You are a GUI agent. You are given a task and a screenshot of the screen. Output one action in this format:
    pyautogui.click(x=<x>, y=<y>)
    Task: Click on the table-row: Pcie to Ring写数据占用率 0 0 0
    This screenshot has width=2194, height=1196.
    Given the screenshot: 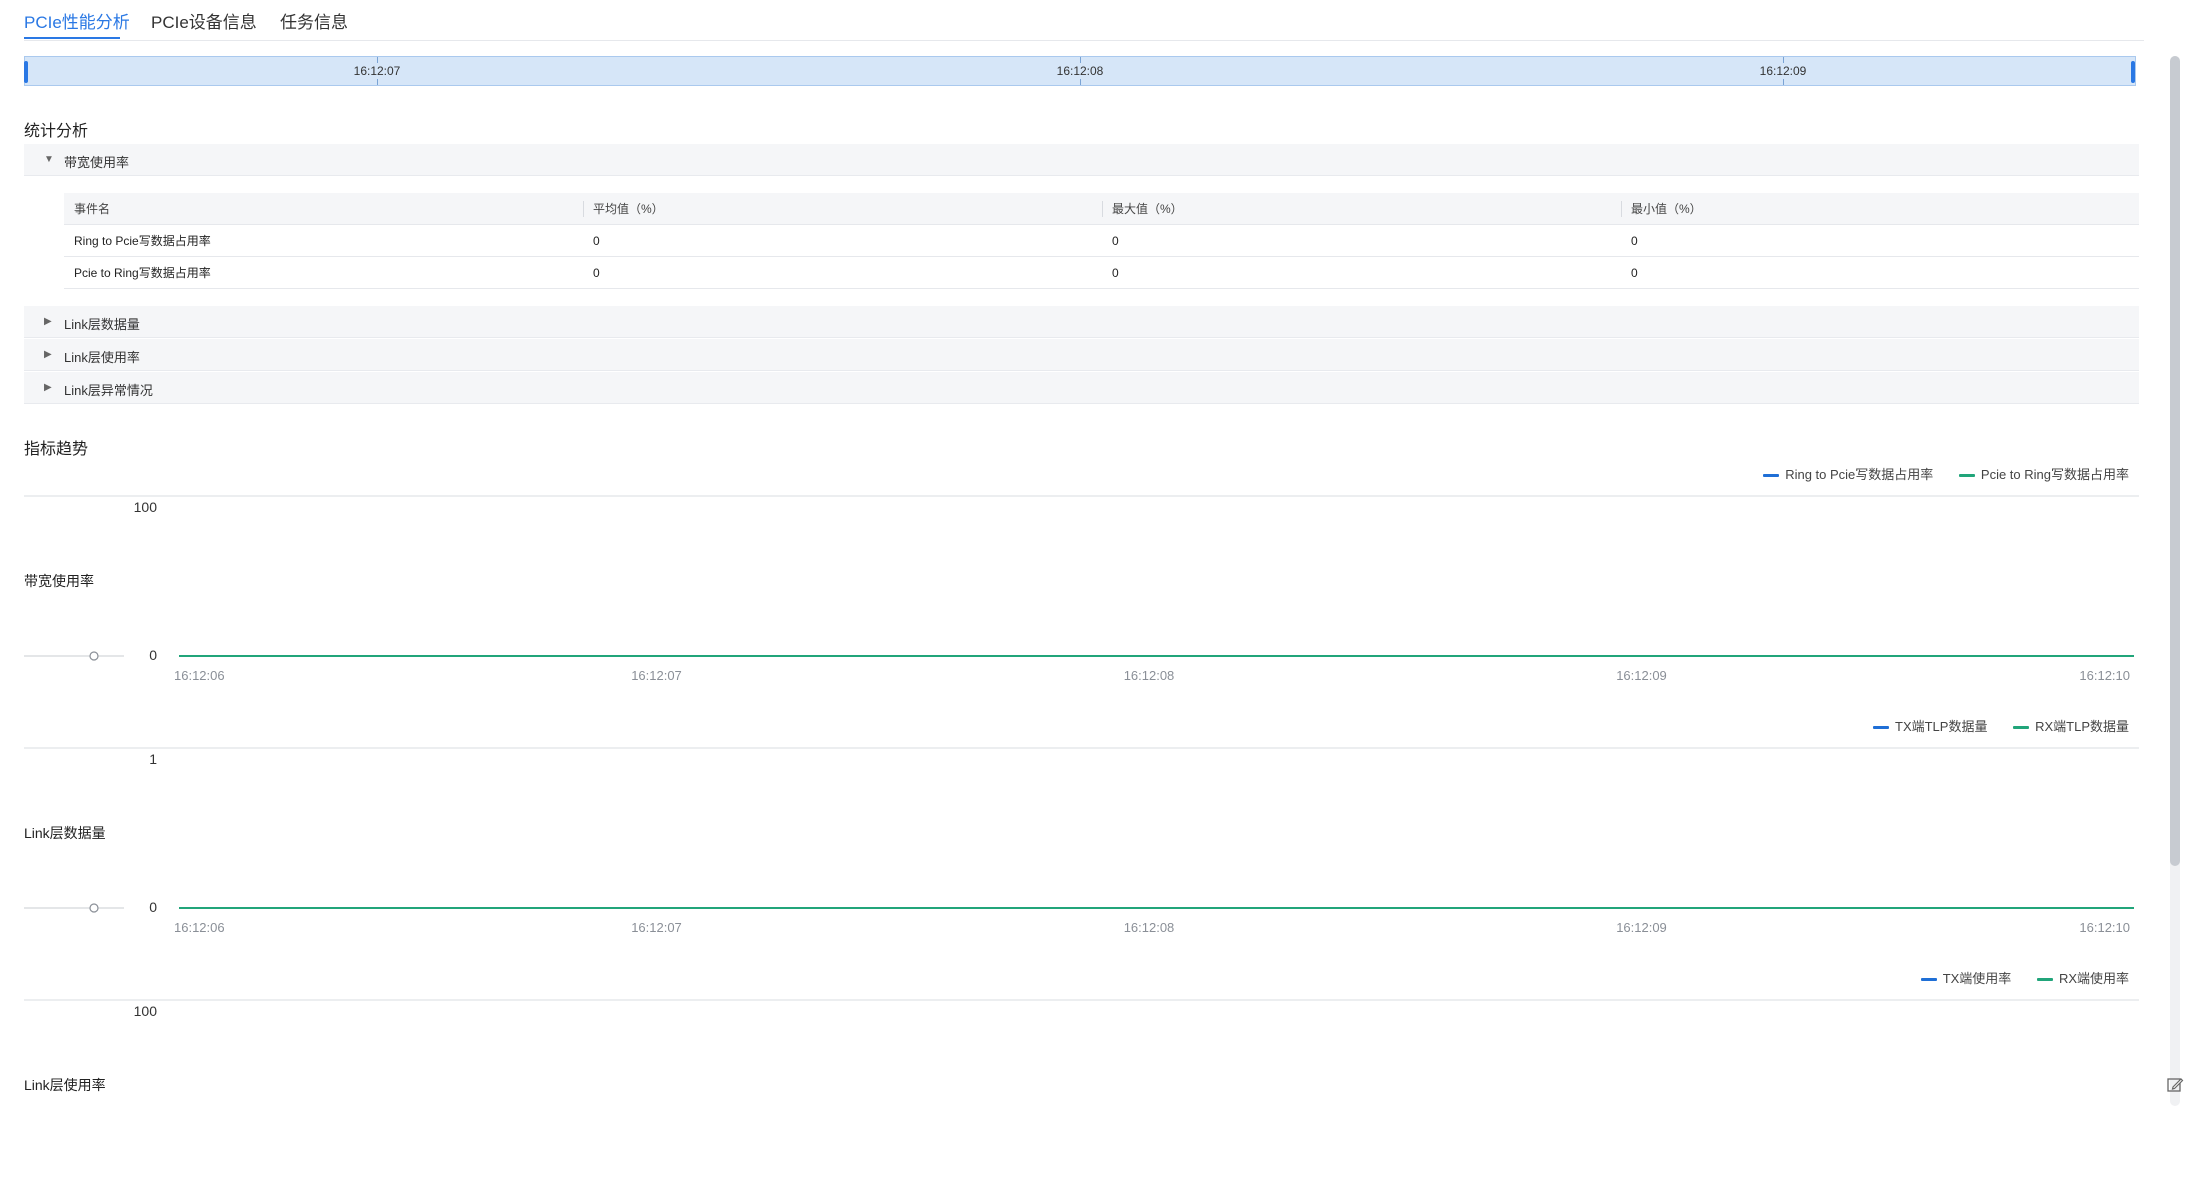 What is the action you would take?
    pyautogui.click(x=1101, y=272)
    